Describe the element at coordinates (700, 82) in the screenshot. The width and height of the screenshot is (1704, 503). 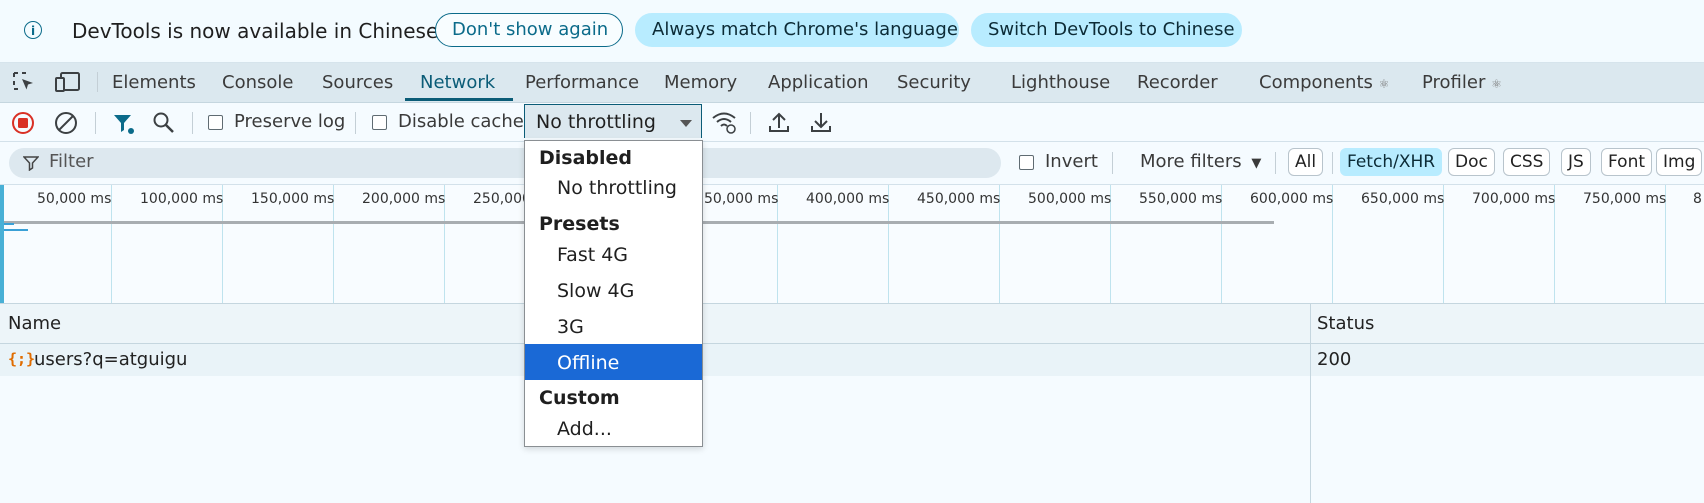
I see `tab-memory: Memory` at that location.